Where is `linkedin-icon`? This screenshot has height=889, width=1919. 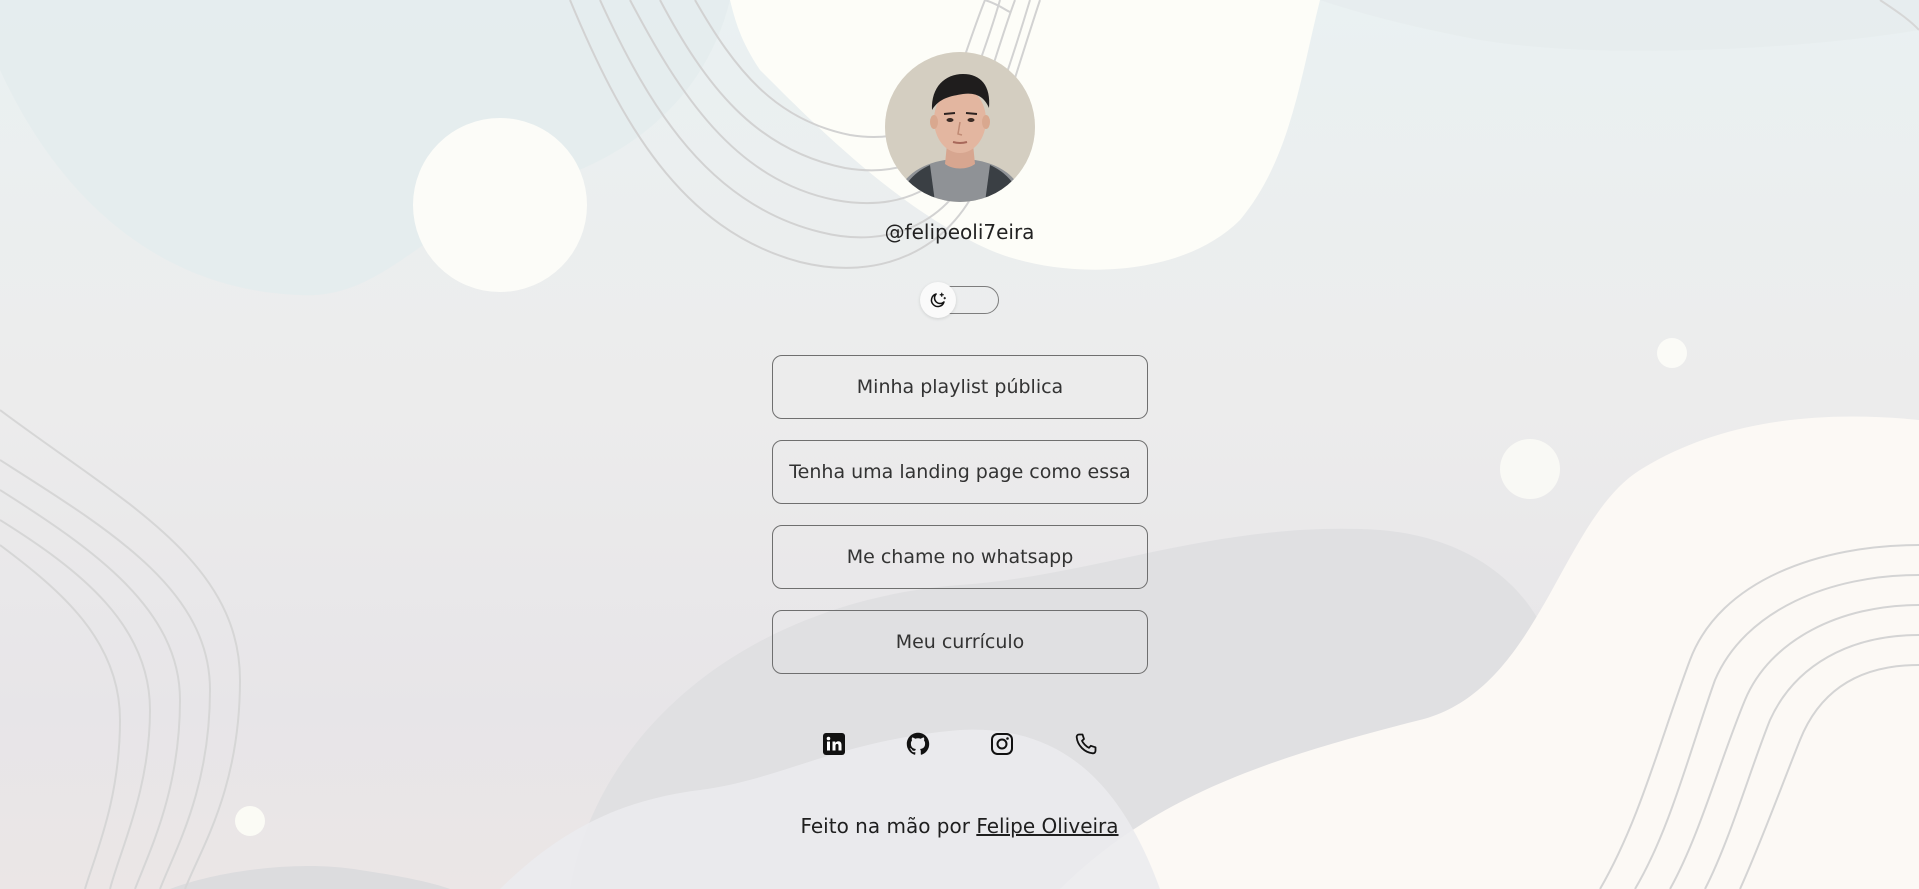 linkedin-icon is located at coordinates (834, 744).